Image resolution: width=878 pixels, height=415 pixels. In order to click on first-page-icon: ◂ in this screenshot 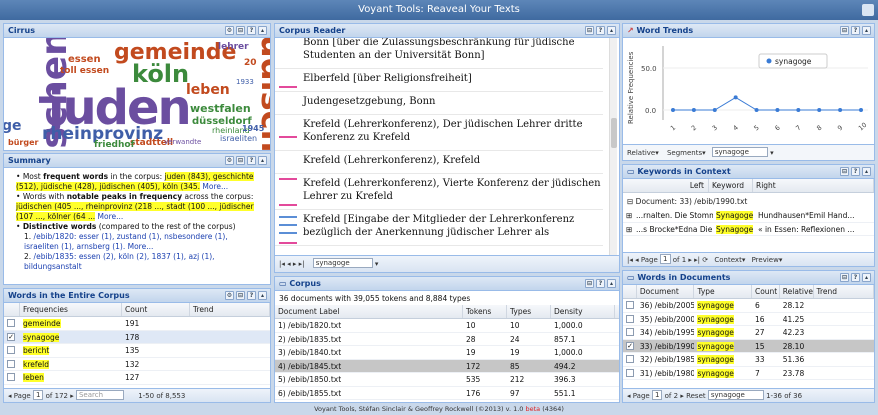, I will do `click(10, 396)`.